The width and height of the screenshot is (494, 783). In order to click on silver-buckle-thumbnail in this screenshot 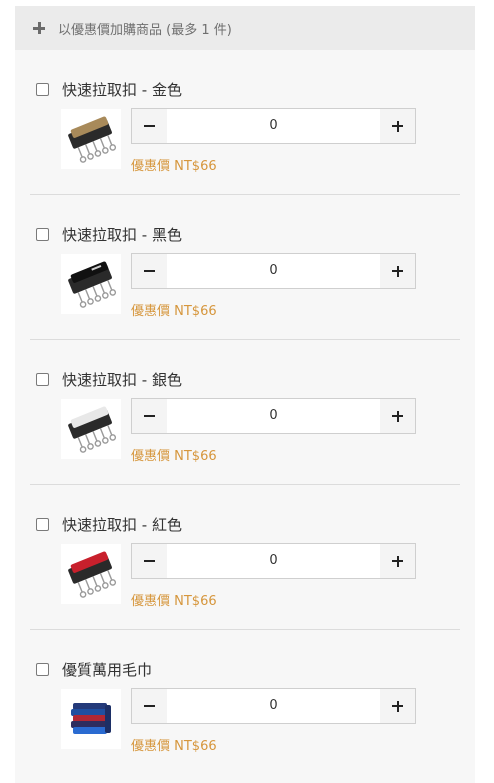, I will do `click(91, 429)`.